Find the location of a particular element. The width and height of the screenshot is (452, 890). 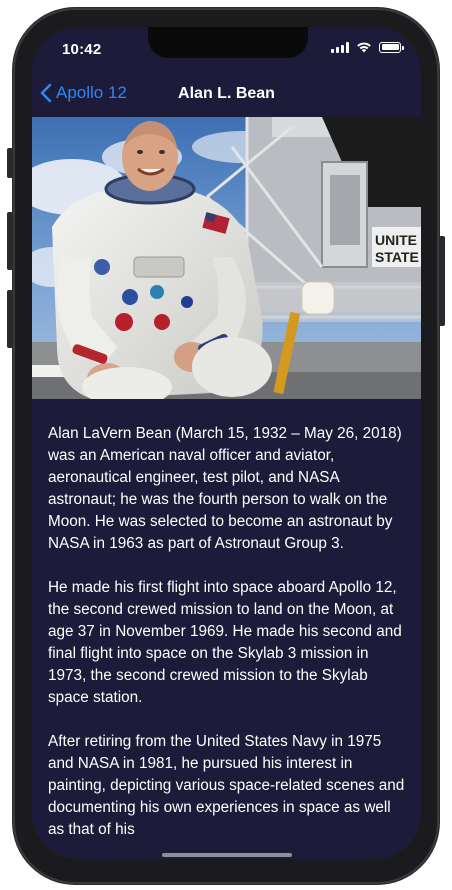

mute-switch is located at coordinates (10, 163).